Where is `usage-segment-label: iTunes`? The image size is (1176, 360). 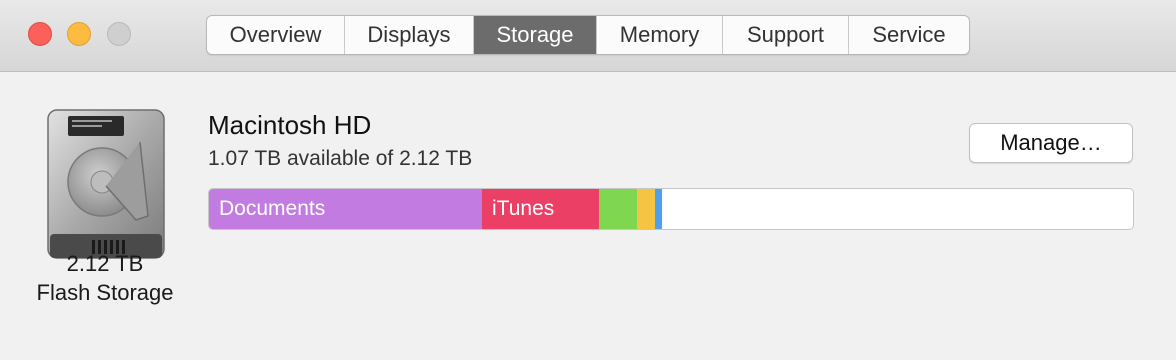
usage-segment-label: iTunes is located at coordinates (523, 208).